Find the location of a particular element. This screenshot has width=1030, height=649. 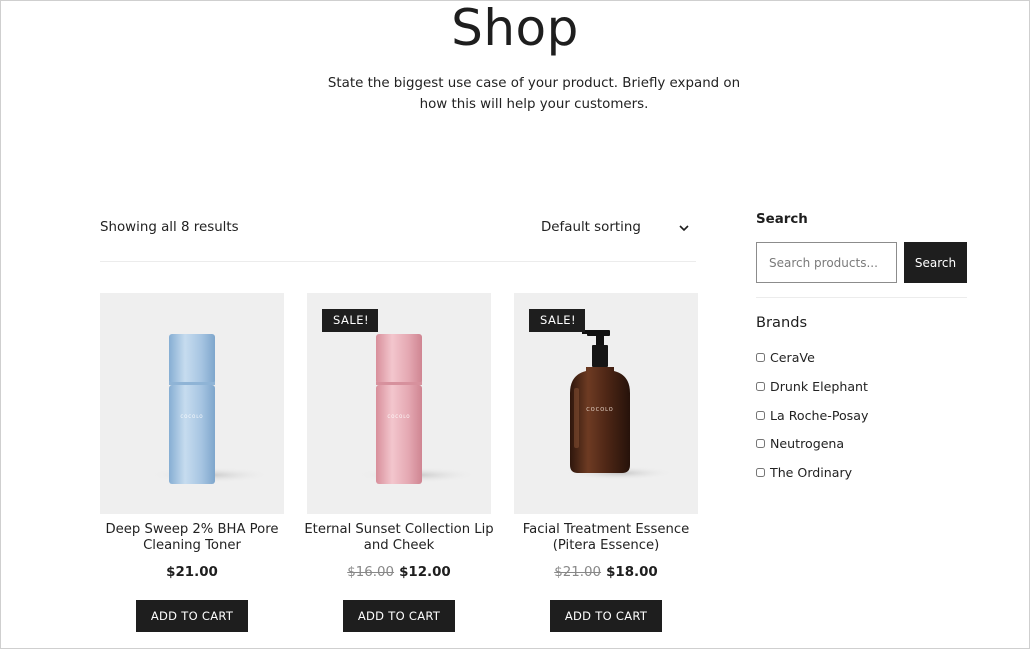

brand-label: Drunk Elephant is located at coordinates (819, 386).